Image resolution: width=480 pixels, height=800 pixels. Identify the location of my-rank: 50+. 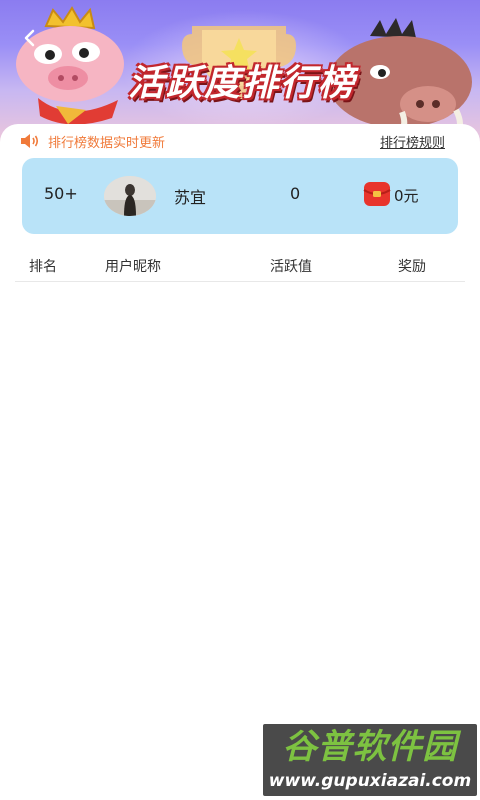
(61, 193).